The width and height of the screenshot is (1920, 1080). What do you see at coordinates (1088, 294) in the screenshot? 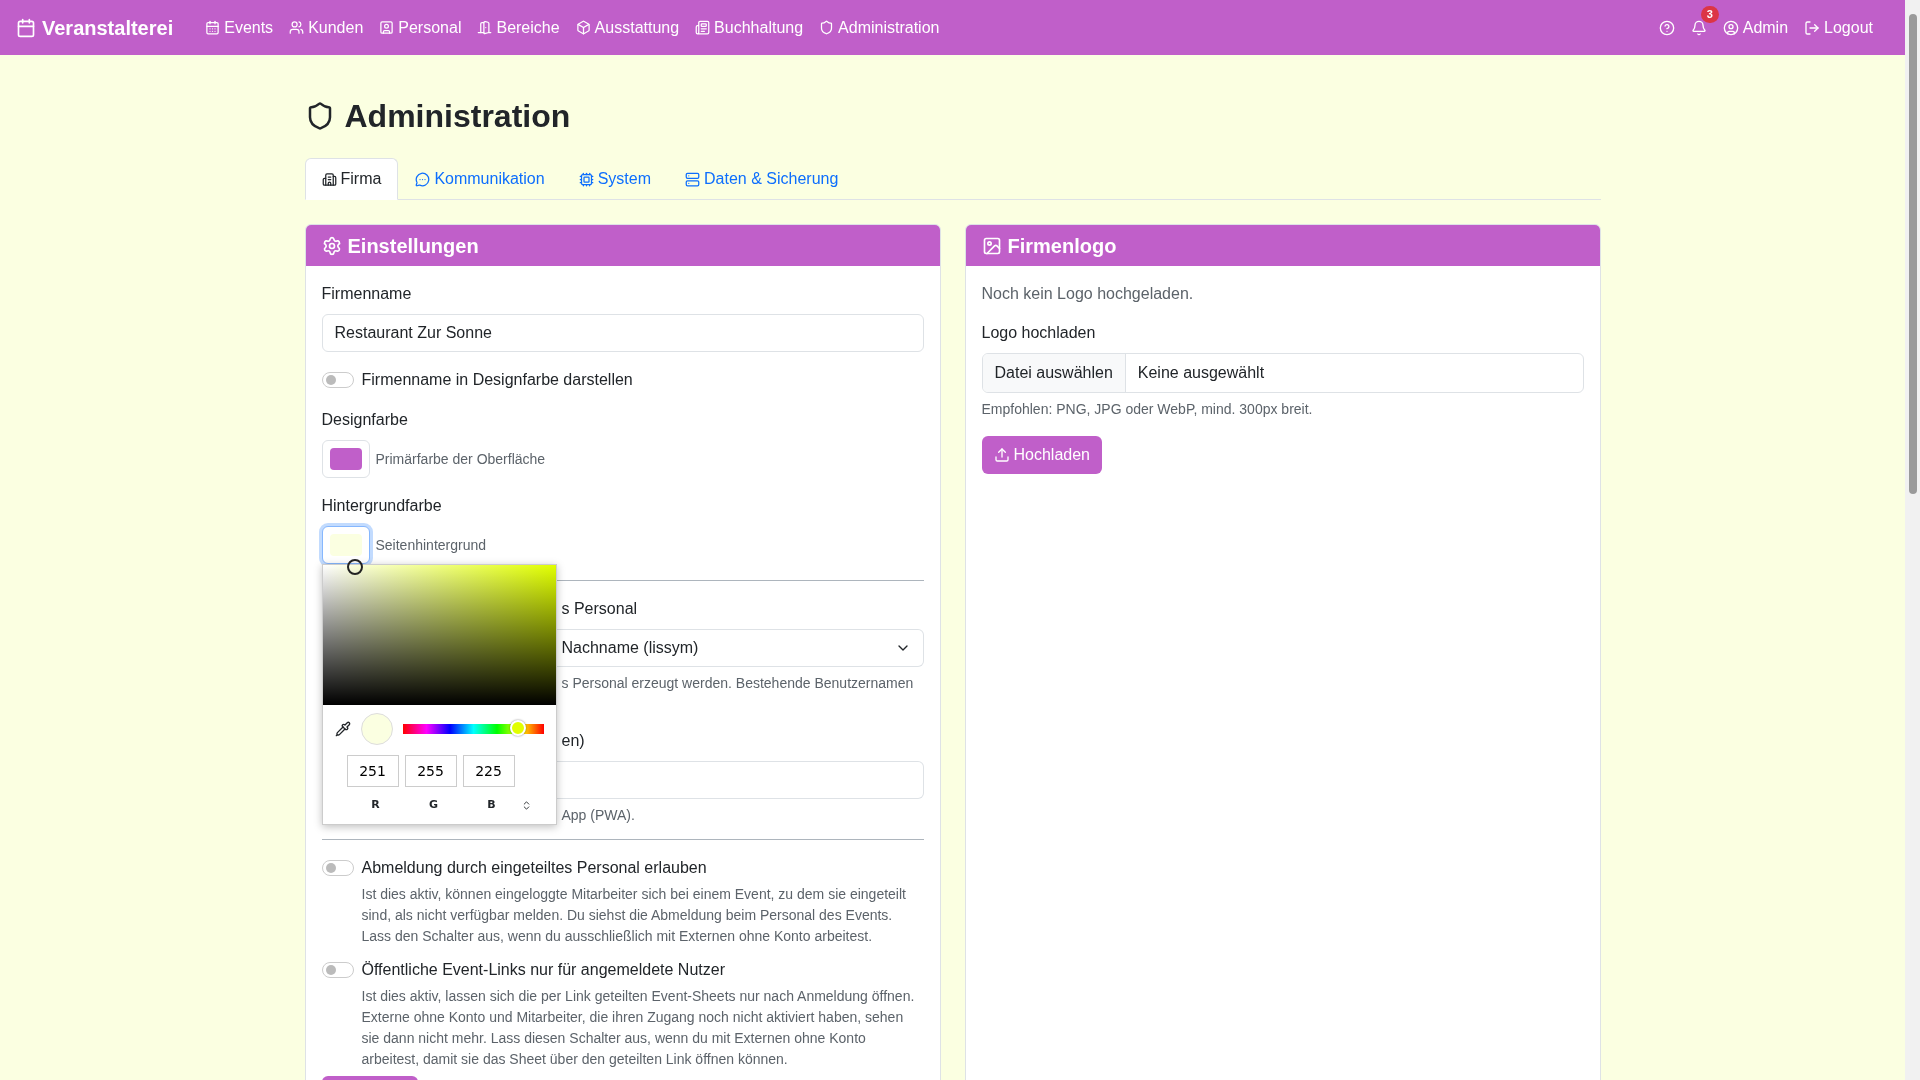
I see `logo-status: Noch kein Logo hochgeladen.` at bounding box center [1088, 294].